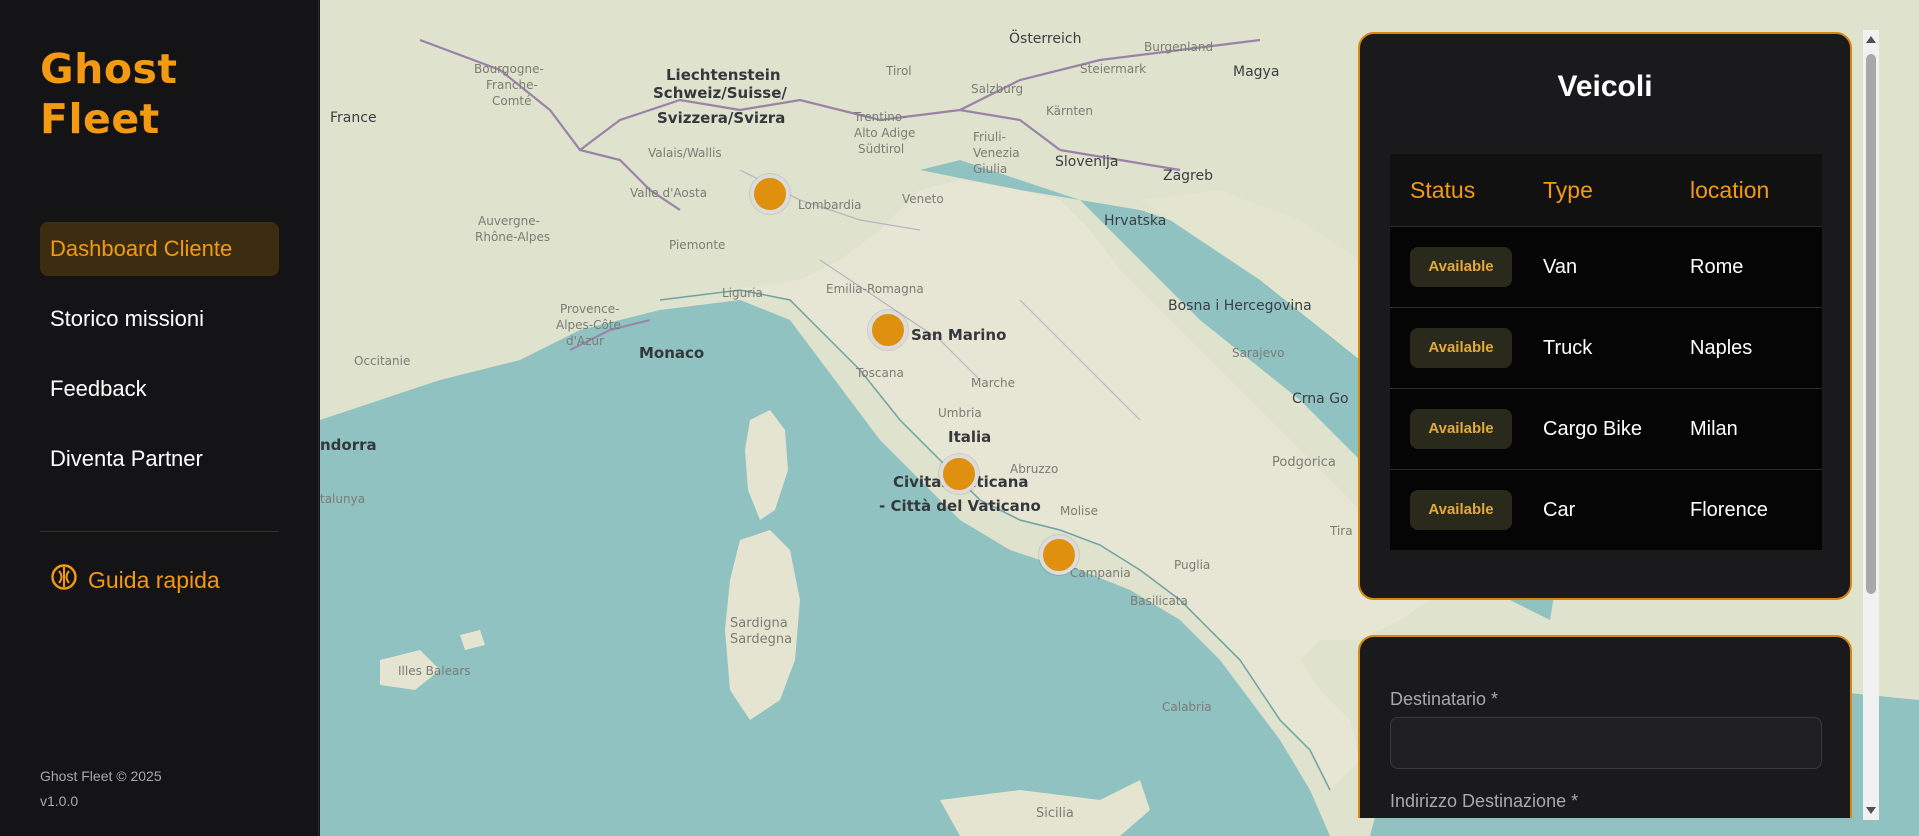 This screenshot has height=836, width=1919. I want to click on logo-line-2: Fleet, so click(100, 119).